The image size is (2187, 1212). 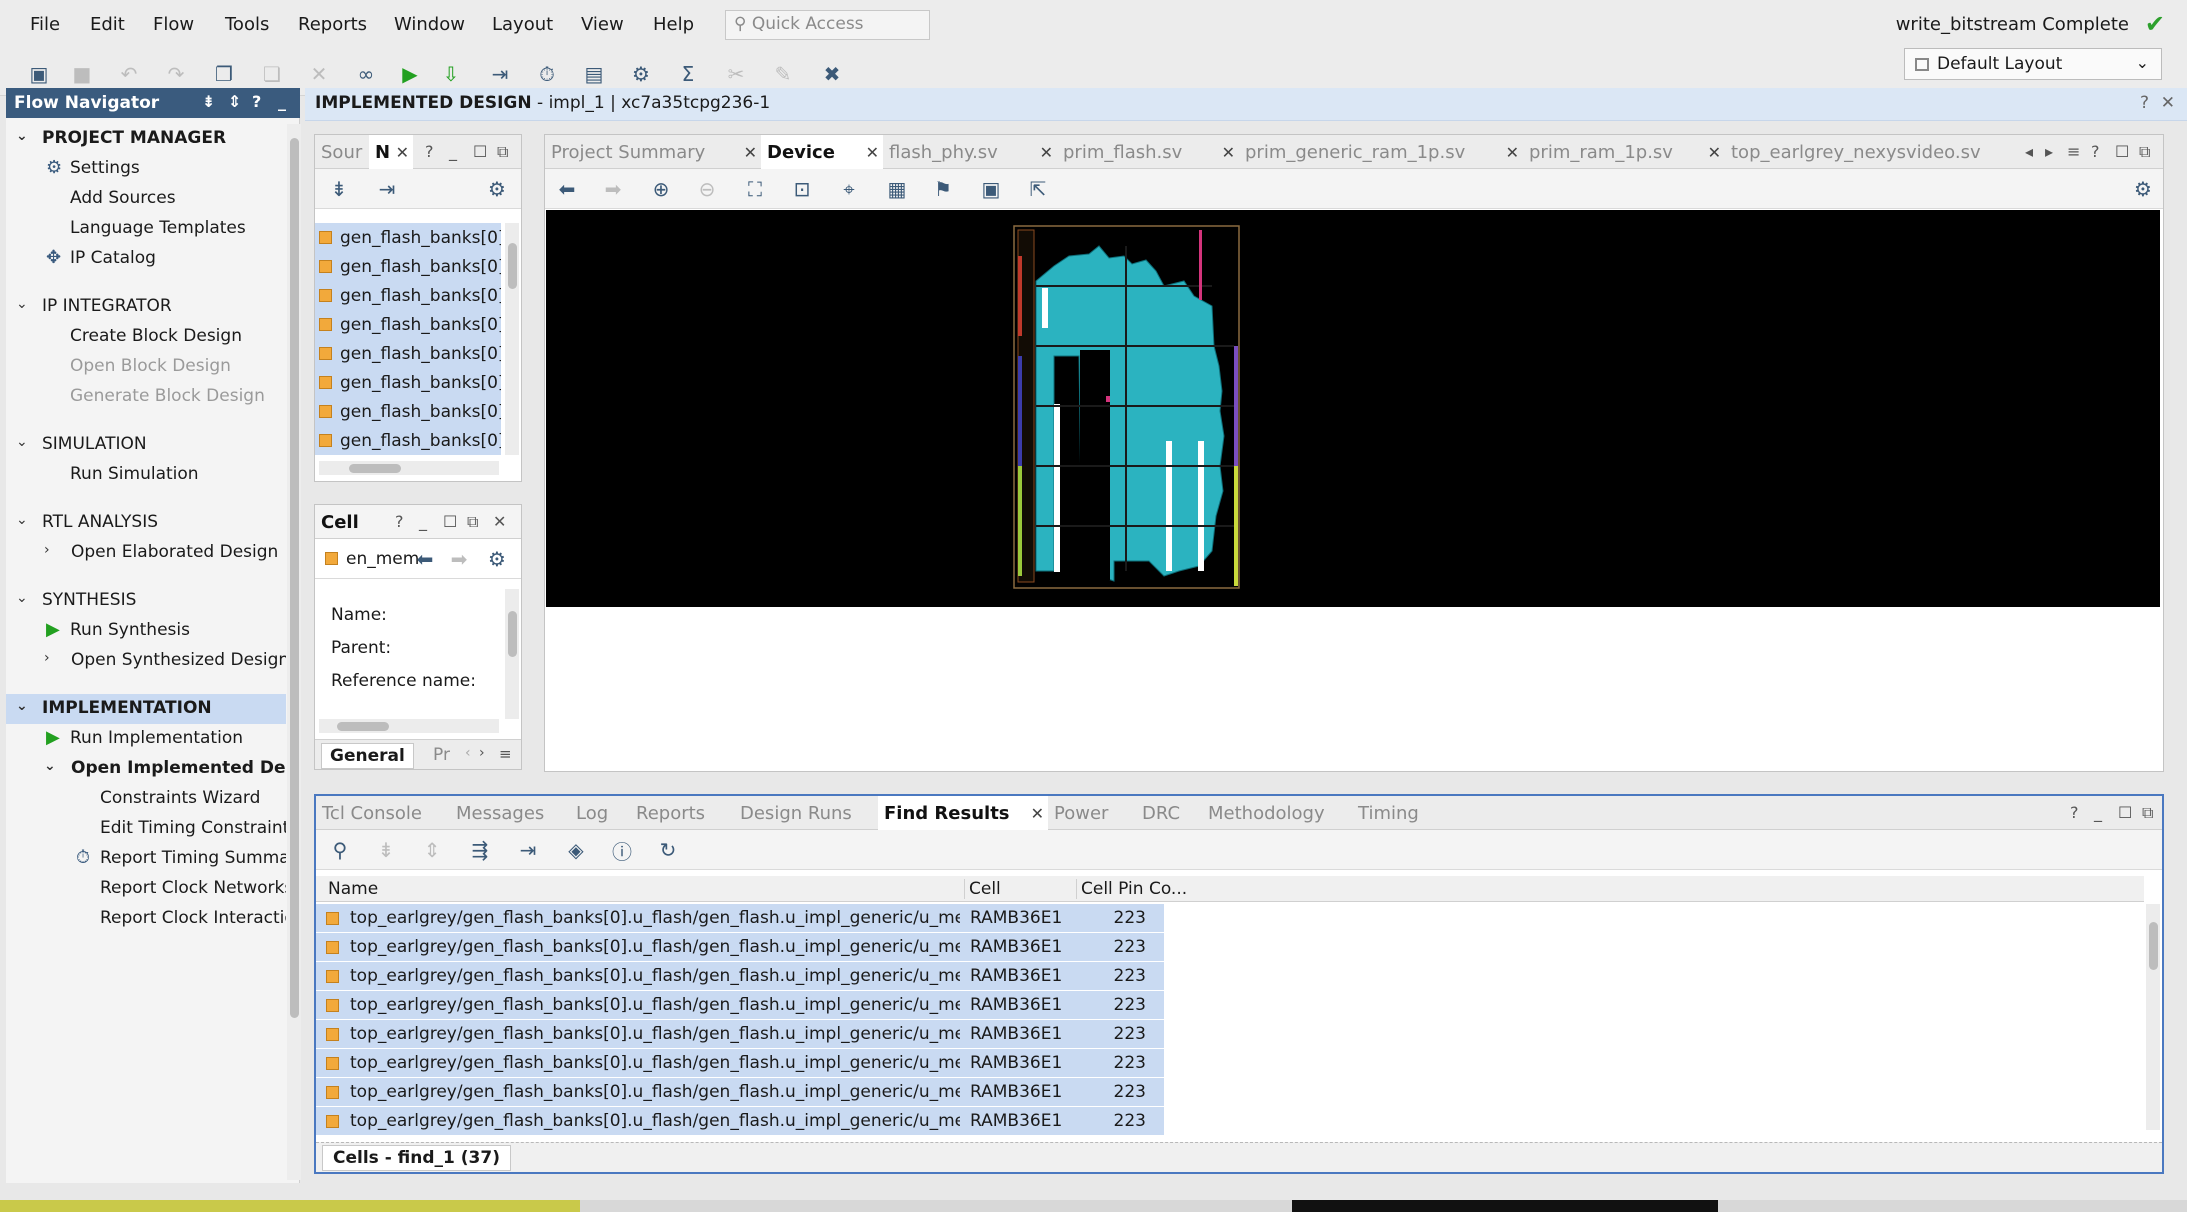 What do you see at coordinates (370, 559) in the screenshot?
I see `cell-selector: en_mem` at bounding box center [370, 559].